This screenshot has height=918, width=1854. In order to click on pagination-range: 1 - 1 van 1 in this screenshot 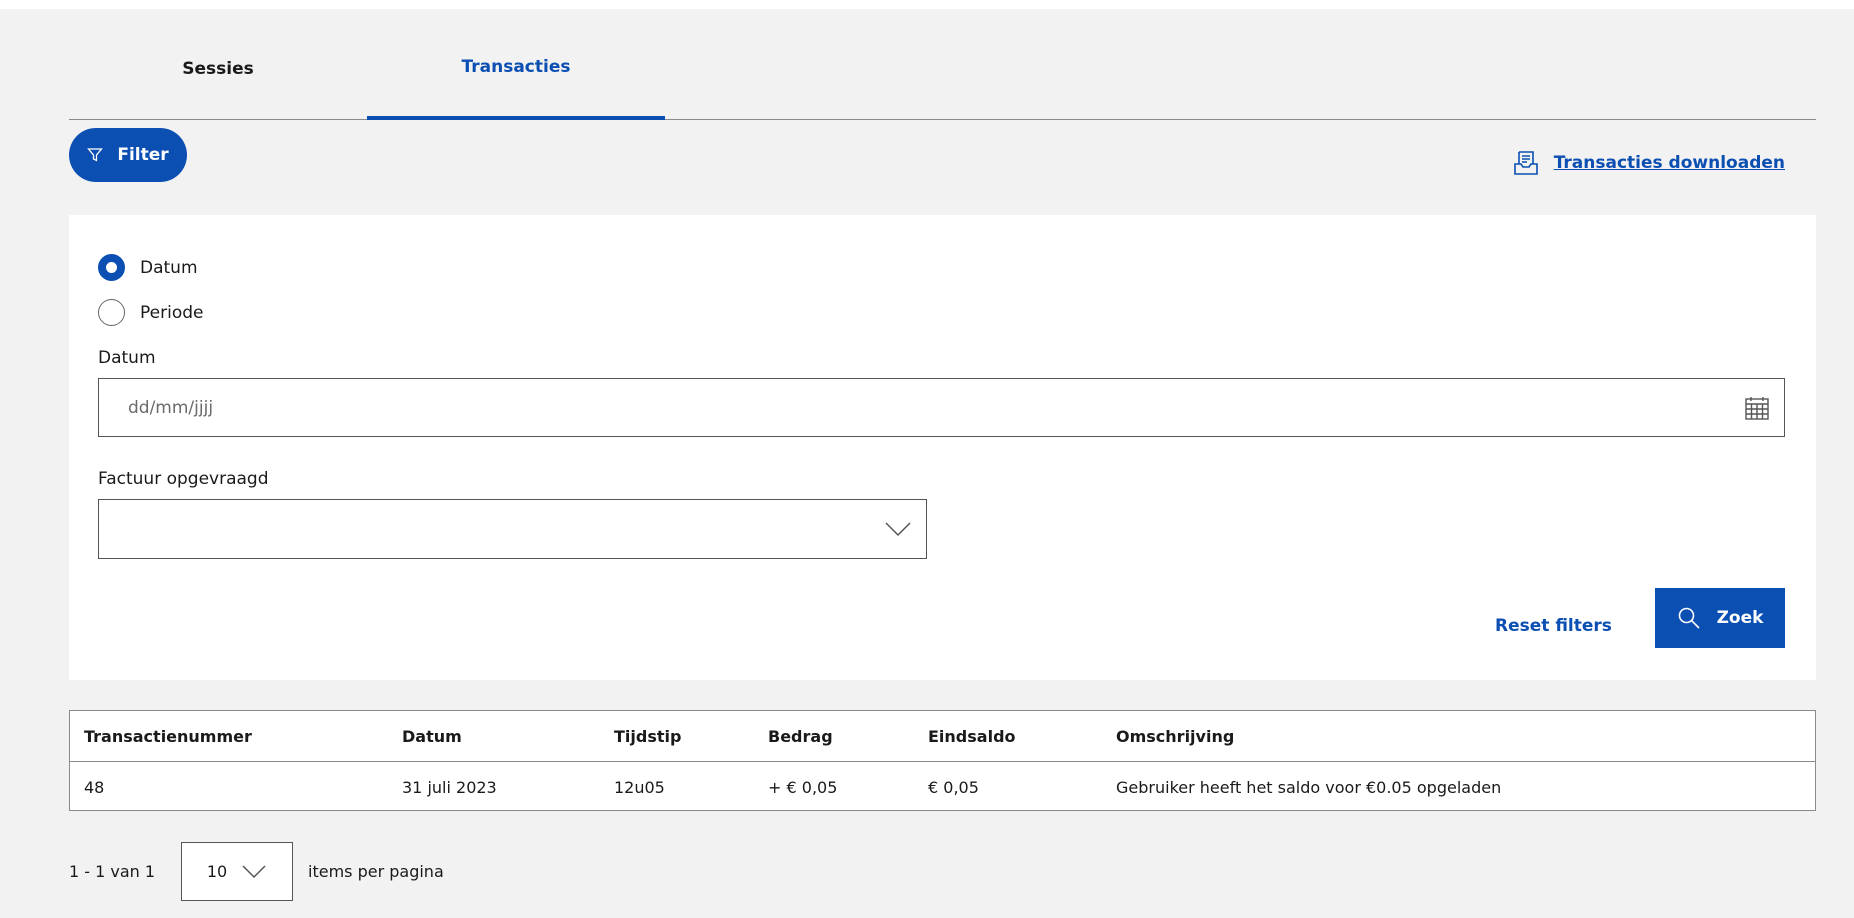, I will do `click(112, 871)`.